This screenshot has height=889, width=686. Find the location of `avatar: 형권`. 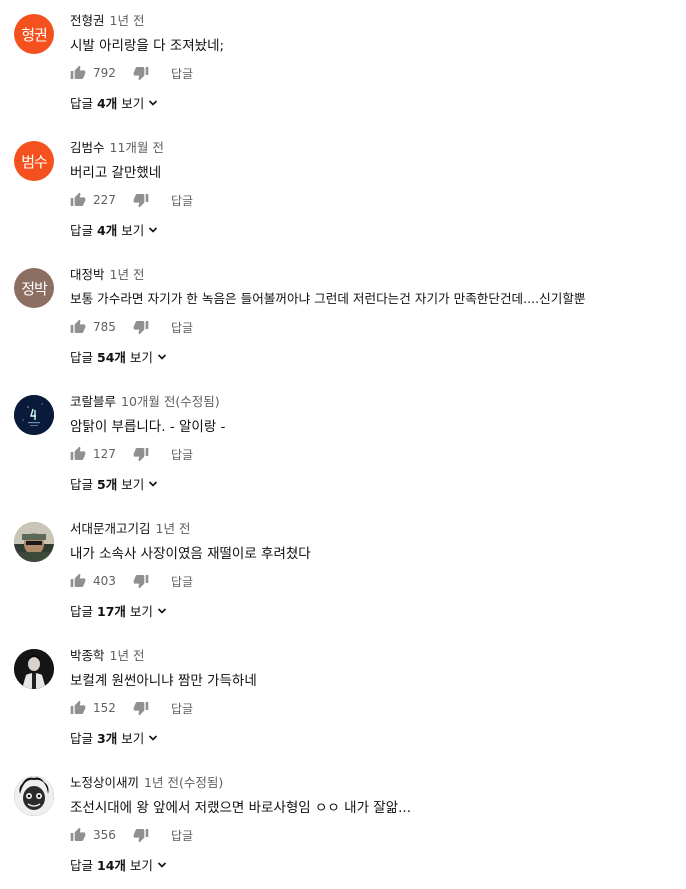

avatar: 형권 is located at coordinates (34, 34).